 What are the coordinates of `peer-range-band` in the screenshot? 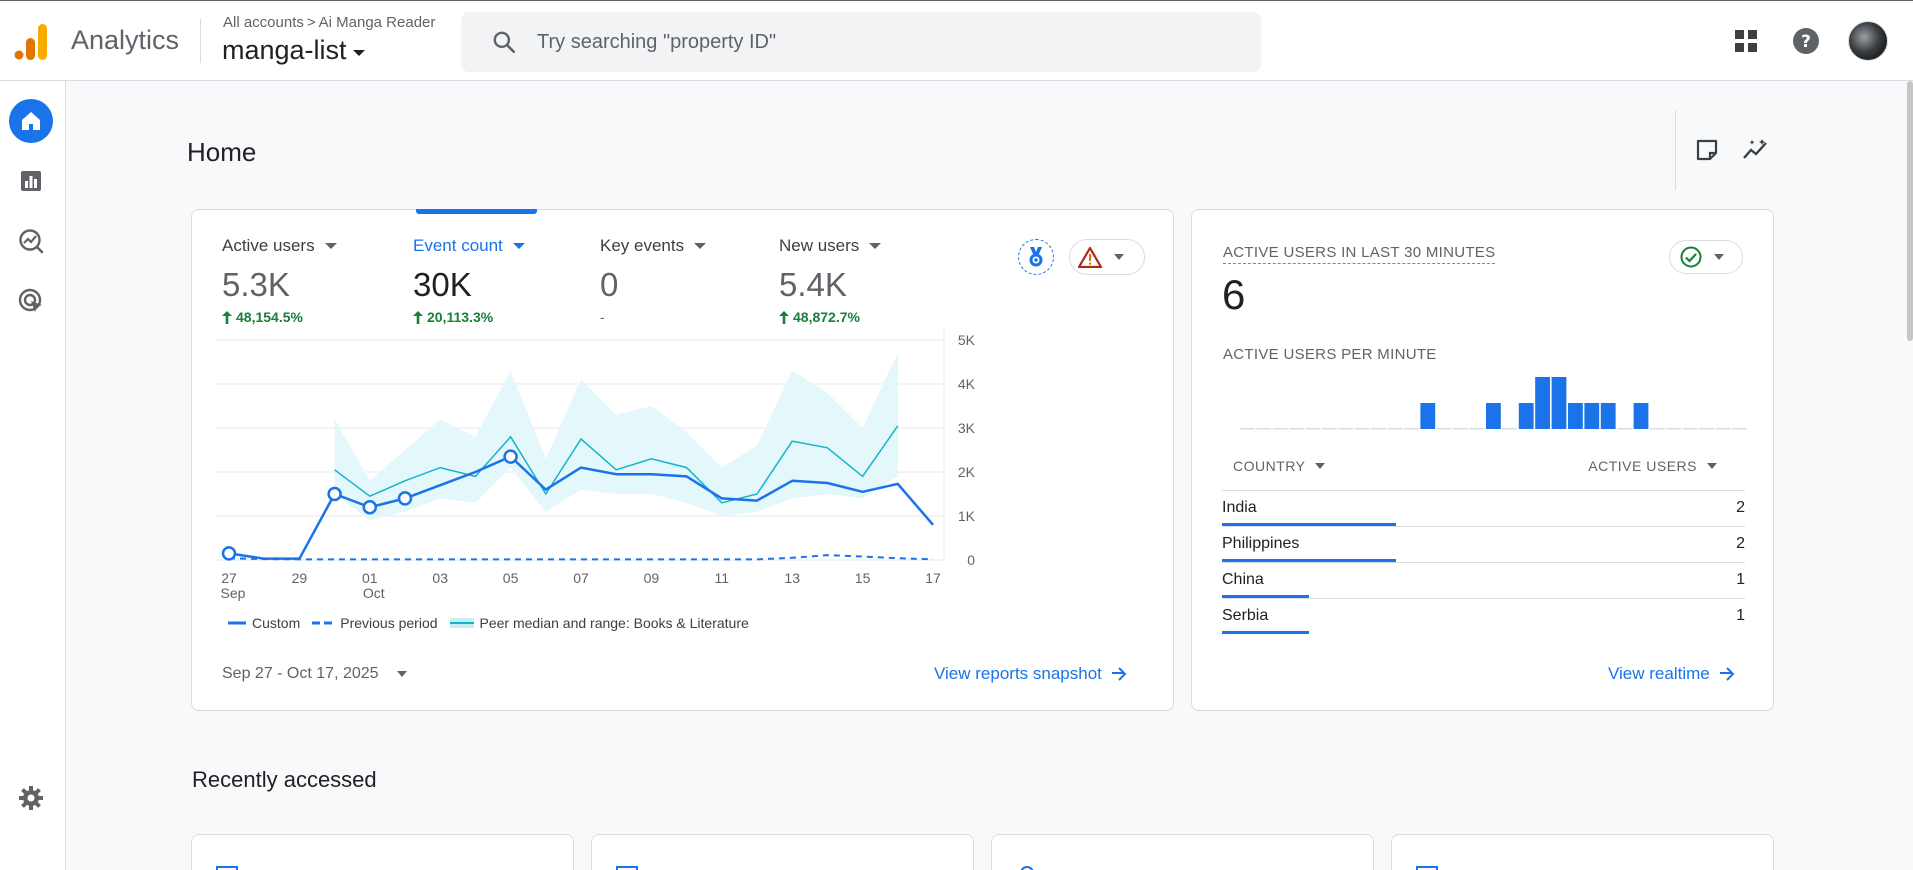 It's located at (616, 437).